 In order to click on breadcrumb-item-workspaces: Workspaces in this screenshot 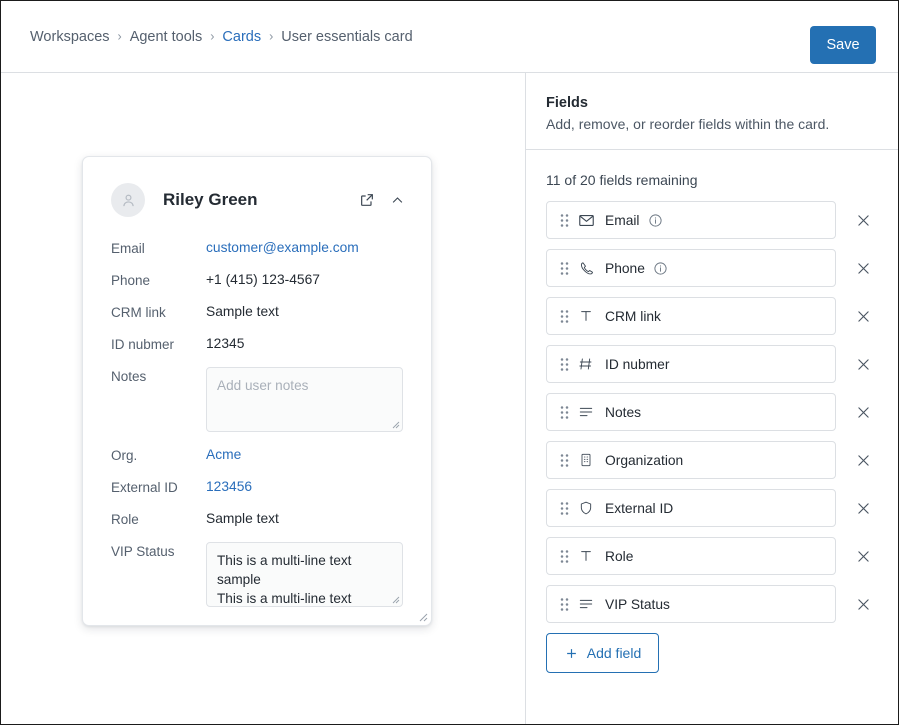, I will do `click(70, 37)`.